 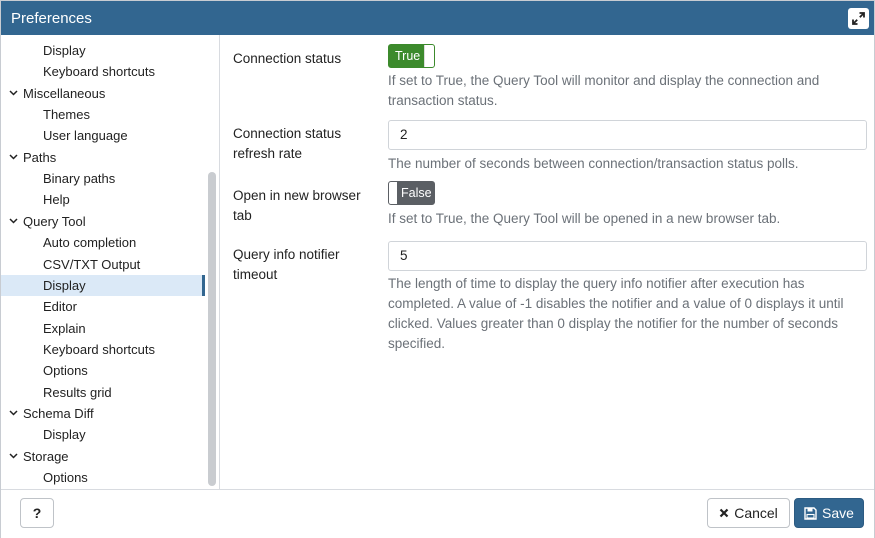 I want to click on tree-item-label: Themes, so click(x=66, y=115).